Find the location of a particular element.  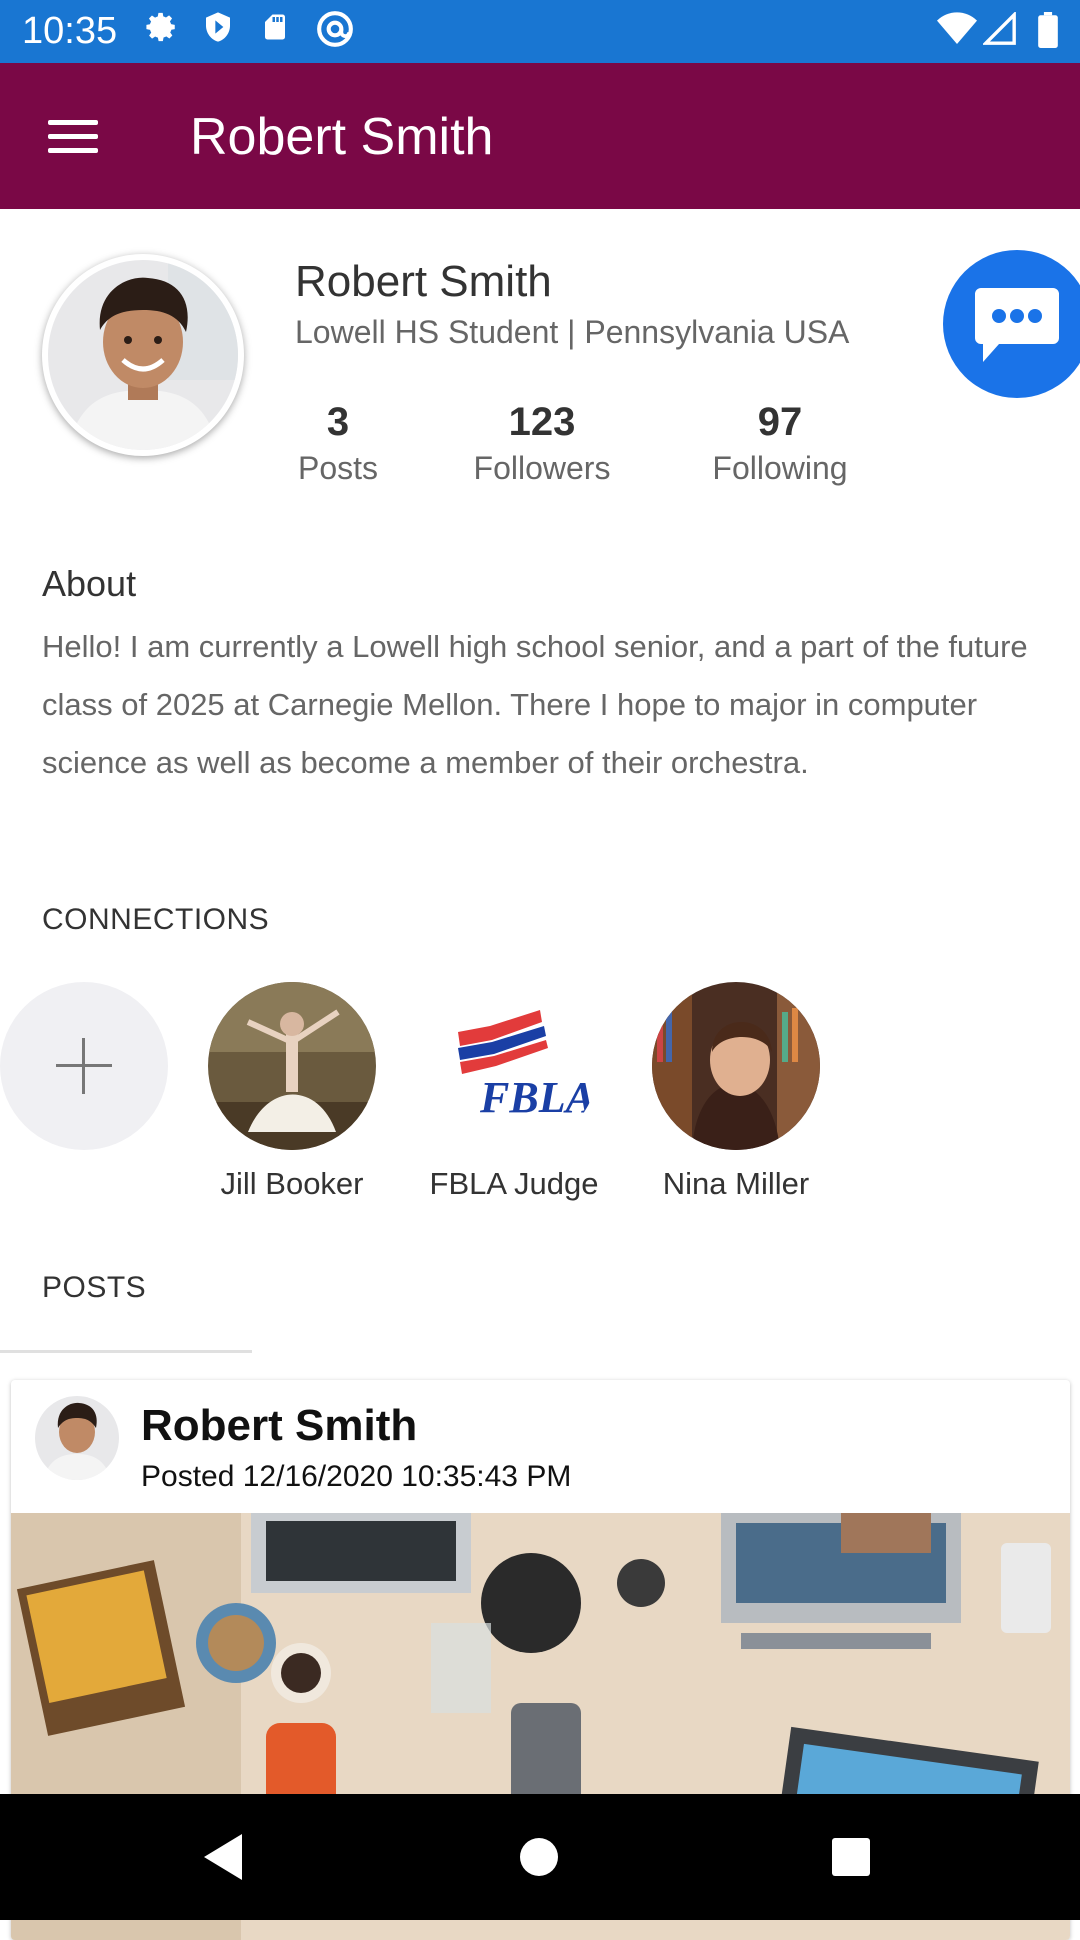

signal-icon is located at coordinates (999, 28).